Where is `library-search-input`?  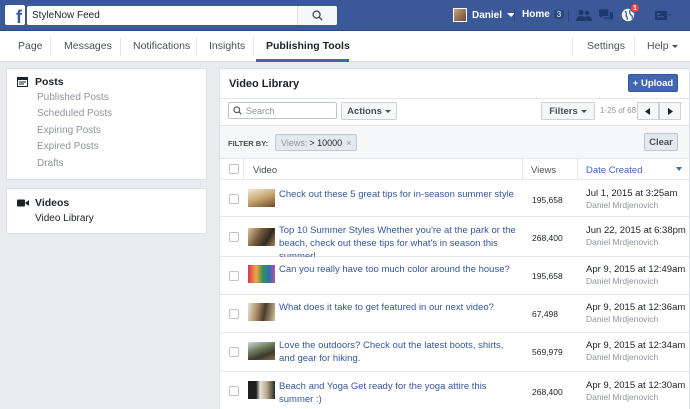
library-search-input is located at coordinates (291, 110).